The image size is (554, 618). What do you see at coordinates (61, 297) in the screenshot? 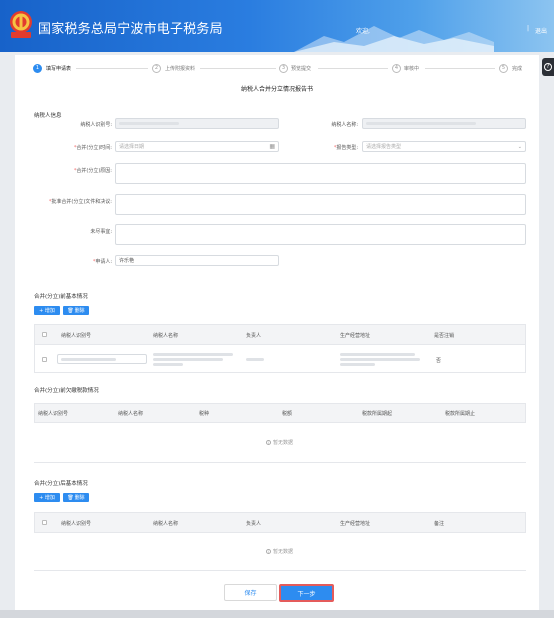
I see `before-section-title: 合并(分立)前基本情况` at bounding box center [61, 297].